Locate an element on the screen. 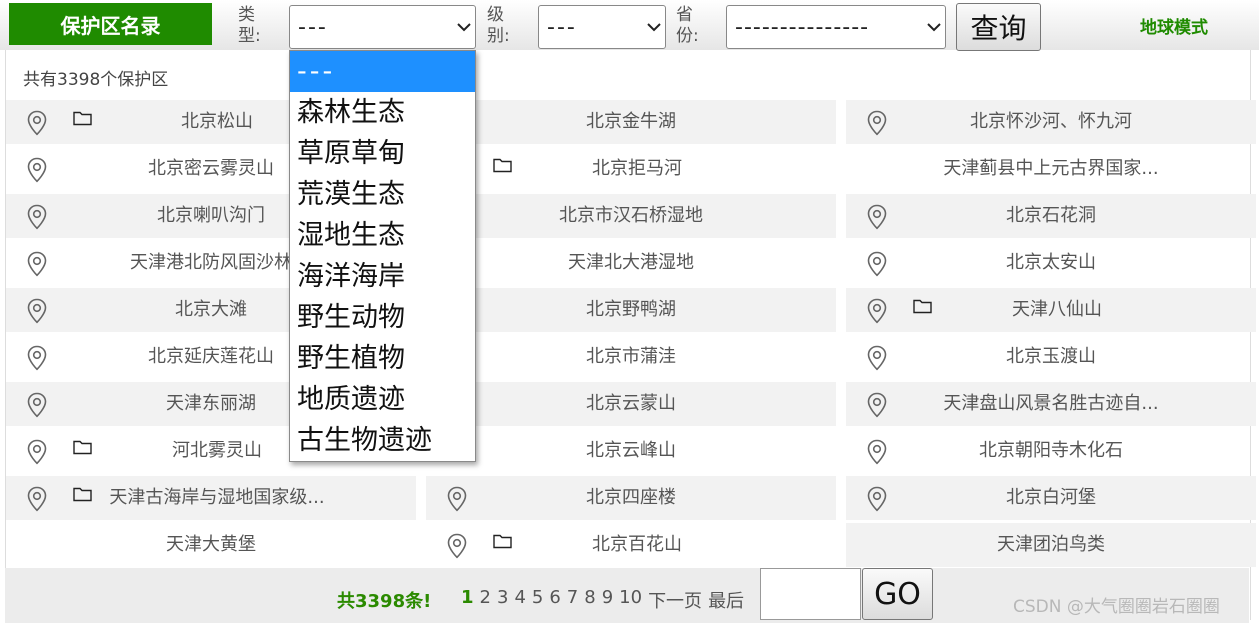 Image resolution: width=1259 pixels, height=623 pixels. reserve-item: 北京云蒙山 is located at coordinates (631, 404).